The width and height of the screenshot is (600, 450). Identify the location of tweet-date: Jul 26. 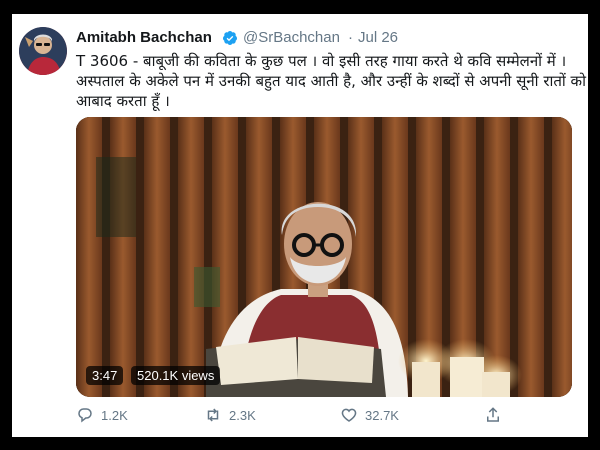
(378, 37).